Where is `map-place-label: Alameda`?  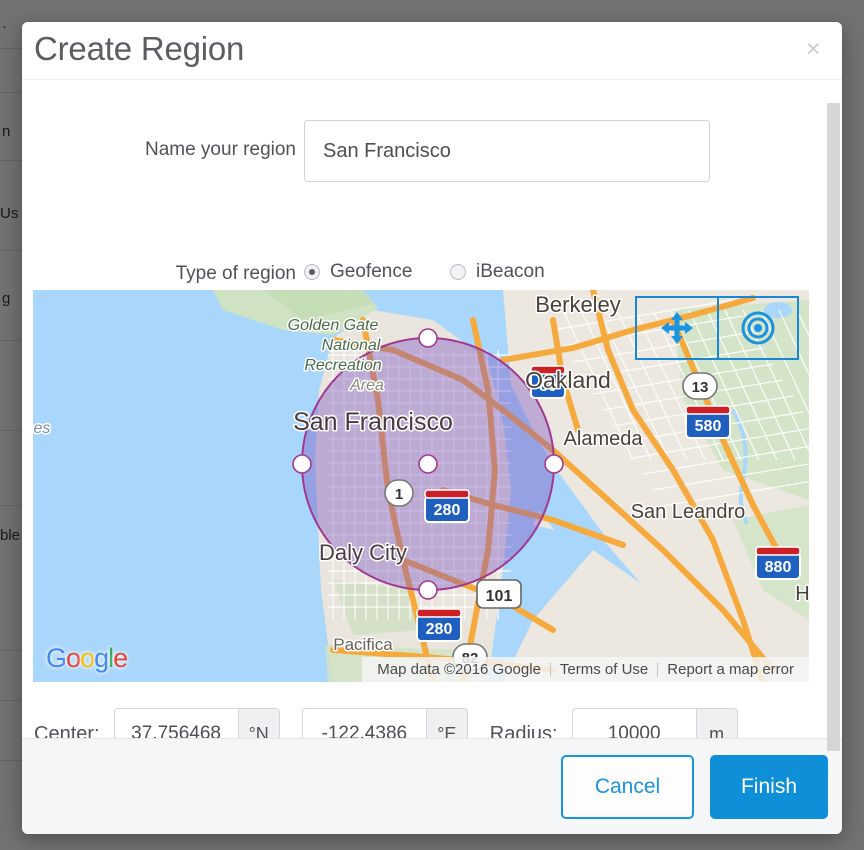
map-place-label: Alameda is located at coordinates (604, 439).